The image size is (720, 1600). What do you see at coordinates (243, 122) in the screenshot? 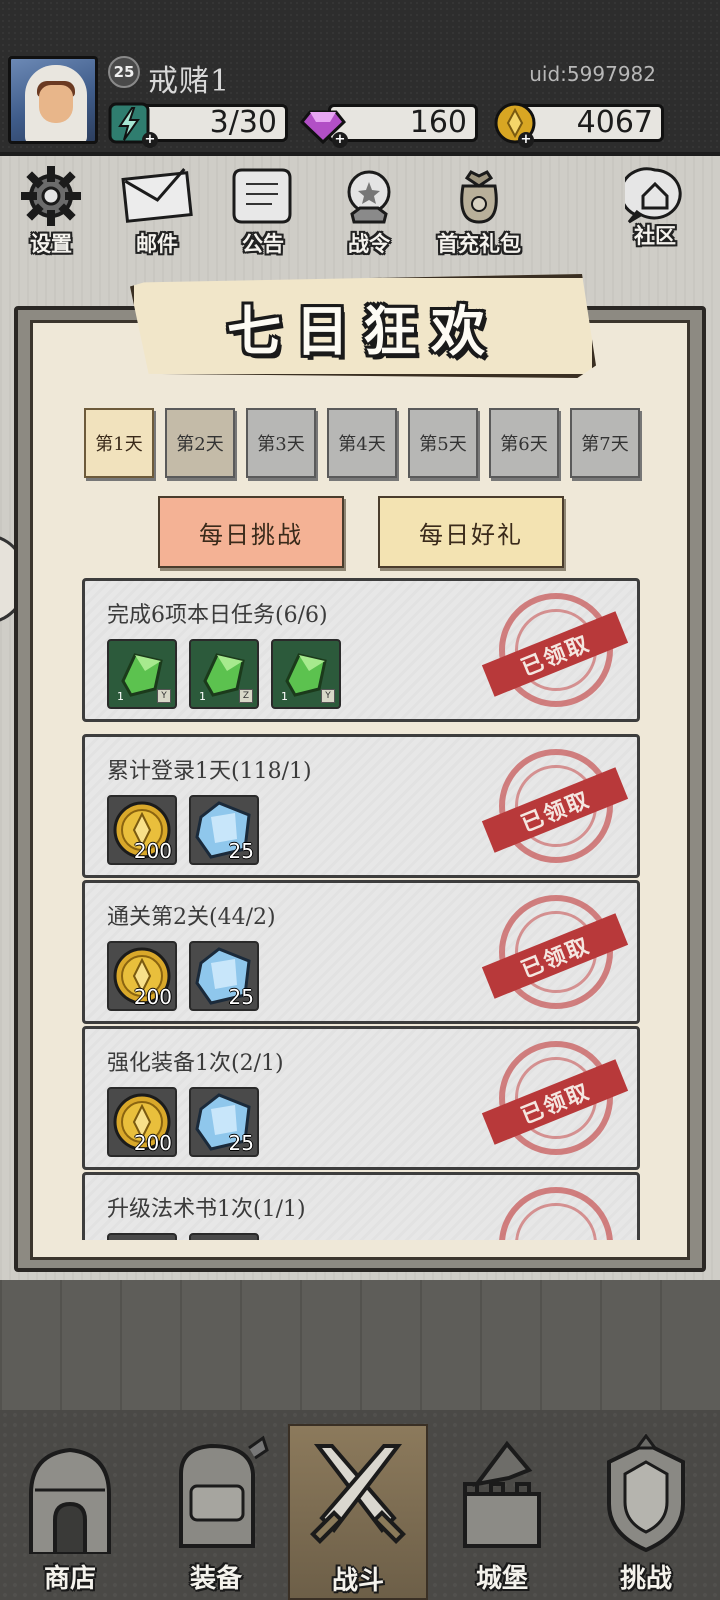
I see `energy-value: 3/30` at bounding box center [243, 122].